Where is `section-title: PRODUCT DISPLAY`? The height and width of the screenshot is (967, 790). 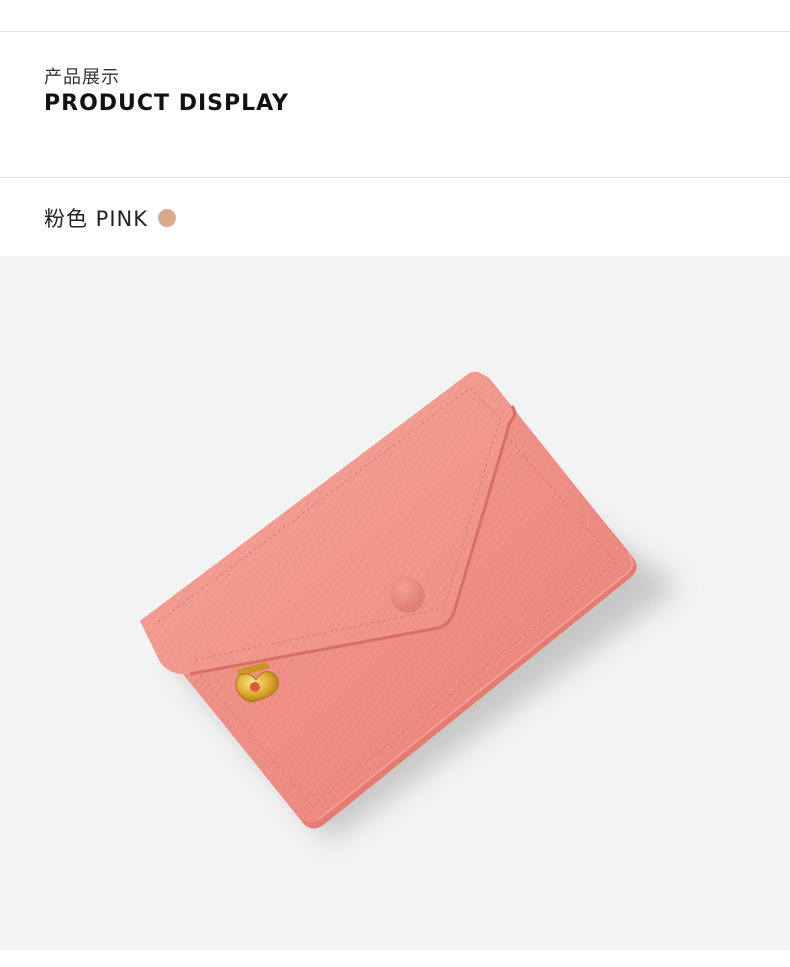
section-title: PRODUCT DISPLAY is located at coordinates (166, 103).